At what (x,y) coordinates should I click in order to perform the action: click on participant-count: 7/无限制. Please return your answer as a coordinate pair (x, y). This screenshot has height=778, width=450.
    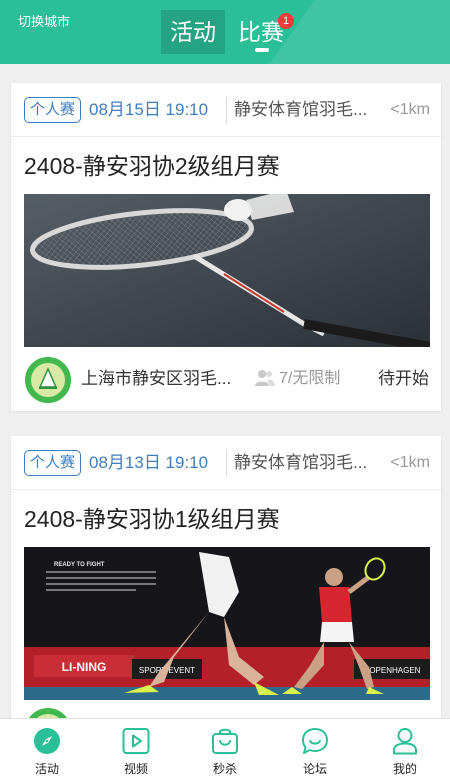
    Looking at the image, I should click on (310, 378).